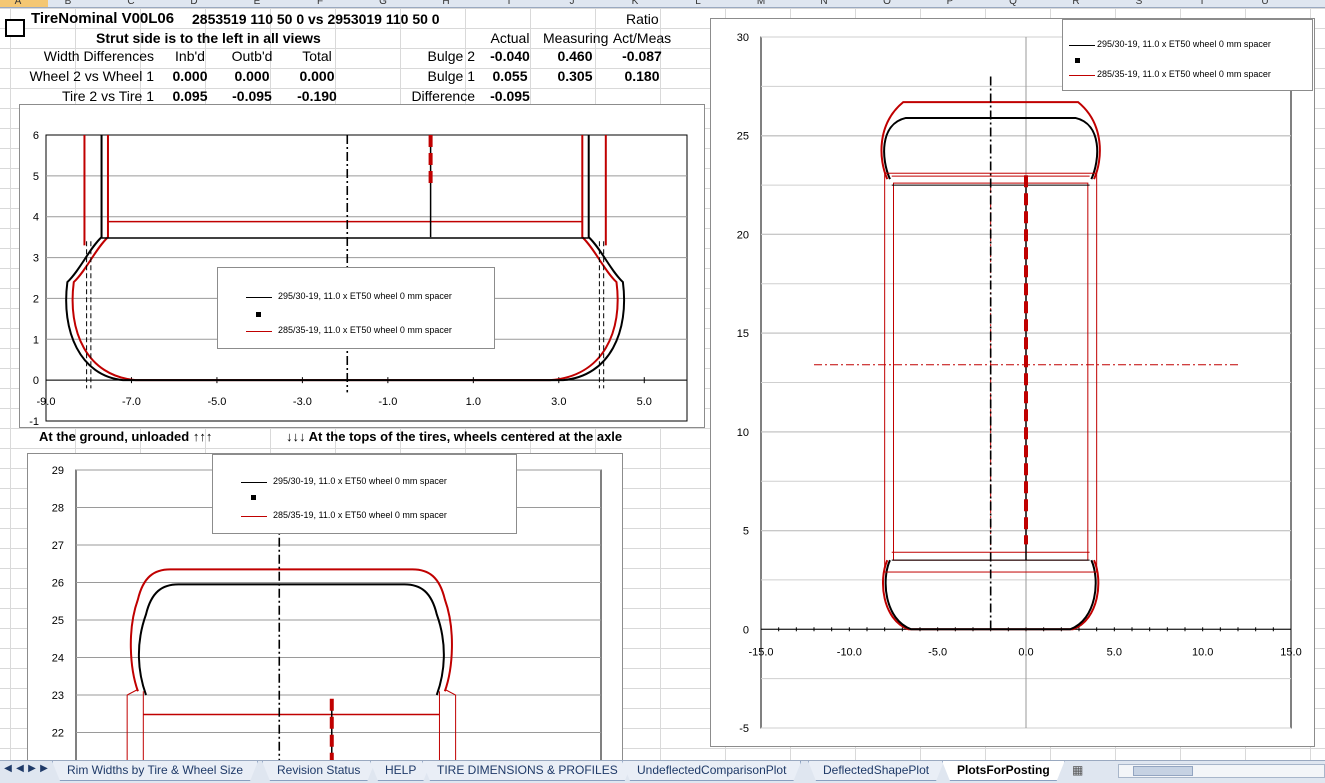 The height and width of the screenshot is (783, 1325). I want to click on sheet-title: TireNominal V00L06, so click(102, 19).